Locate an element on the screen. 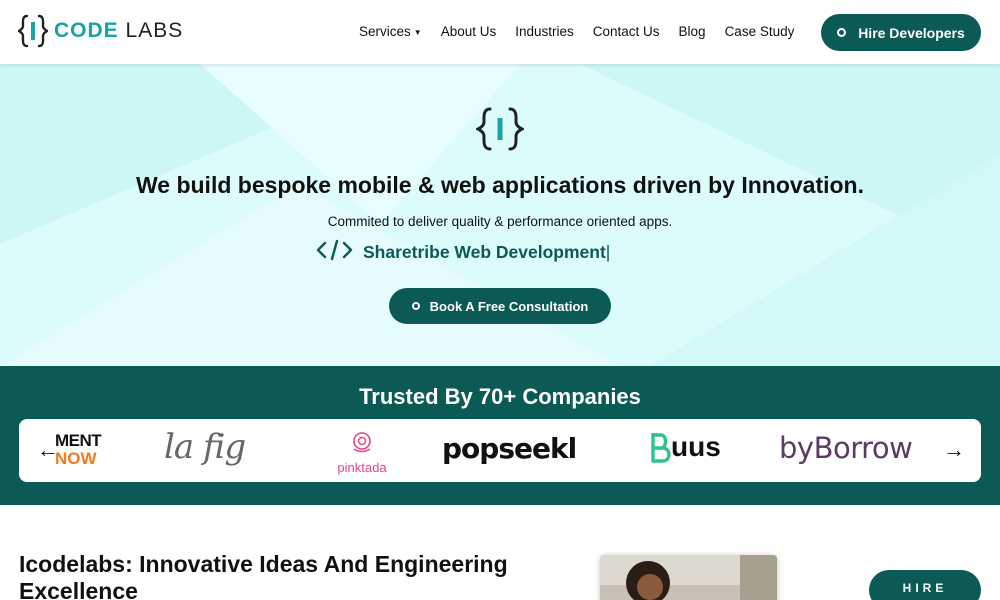  nav-about-us: About Us is located at coordinates (469, 31).